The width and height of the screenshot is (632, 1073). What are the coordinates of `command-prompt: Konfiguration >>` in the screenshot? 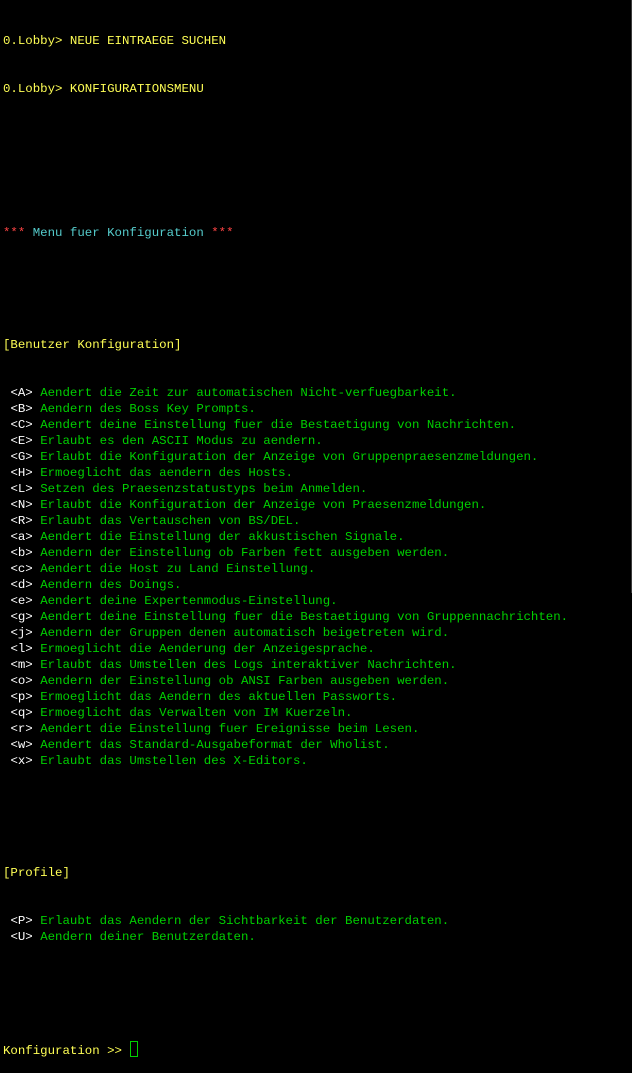 It's located at (317, 1049).